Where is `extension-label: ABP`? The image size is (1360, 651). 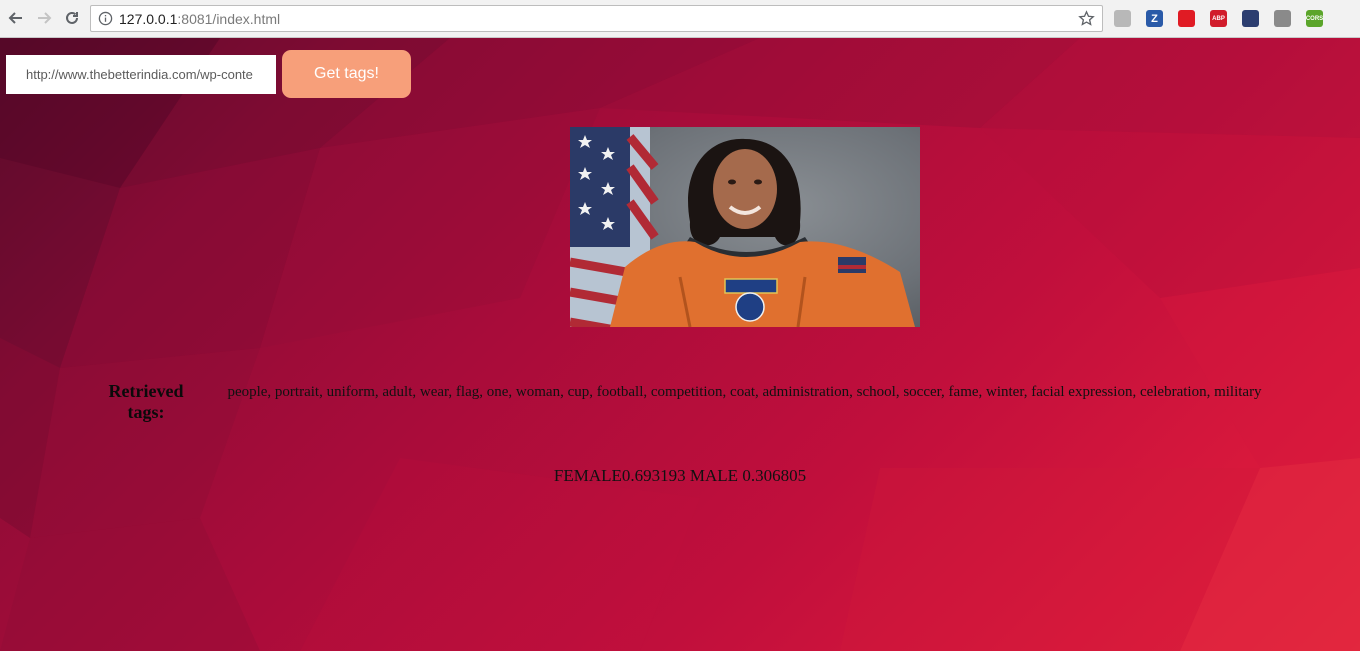 extension-label: ABP is located at coordinates (1218, 18).